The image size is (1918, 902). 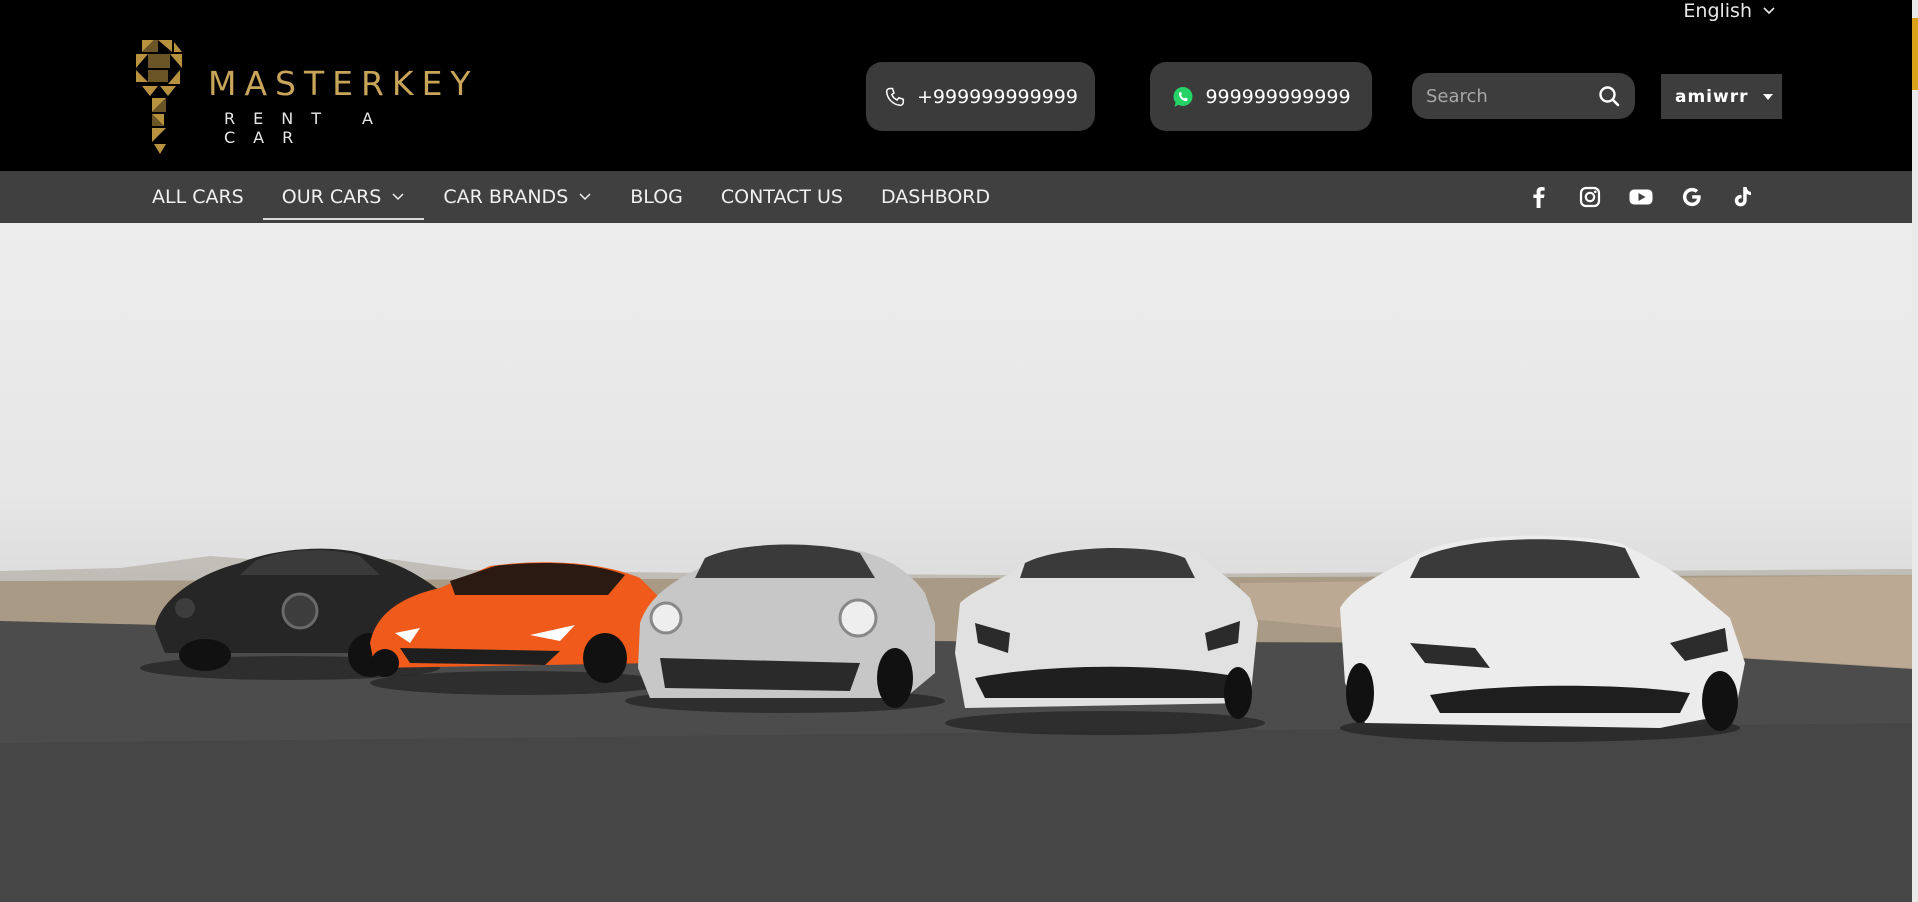 I want to click on nav-item-label: CAR BRANDS, so click(x=506, y=197).